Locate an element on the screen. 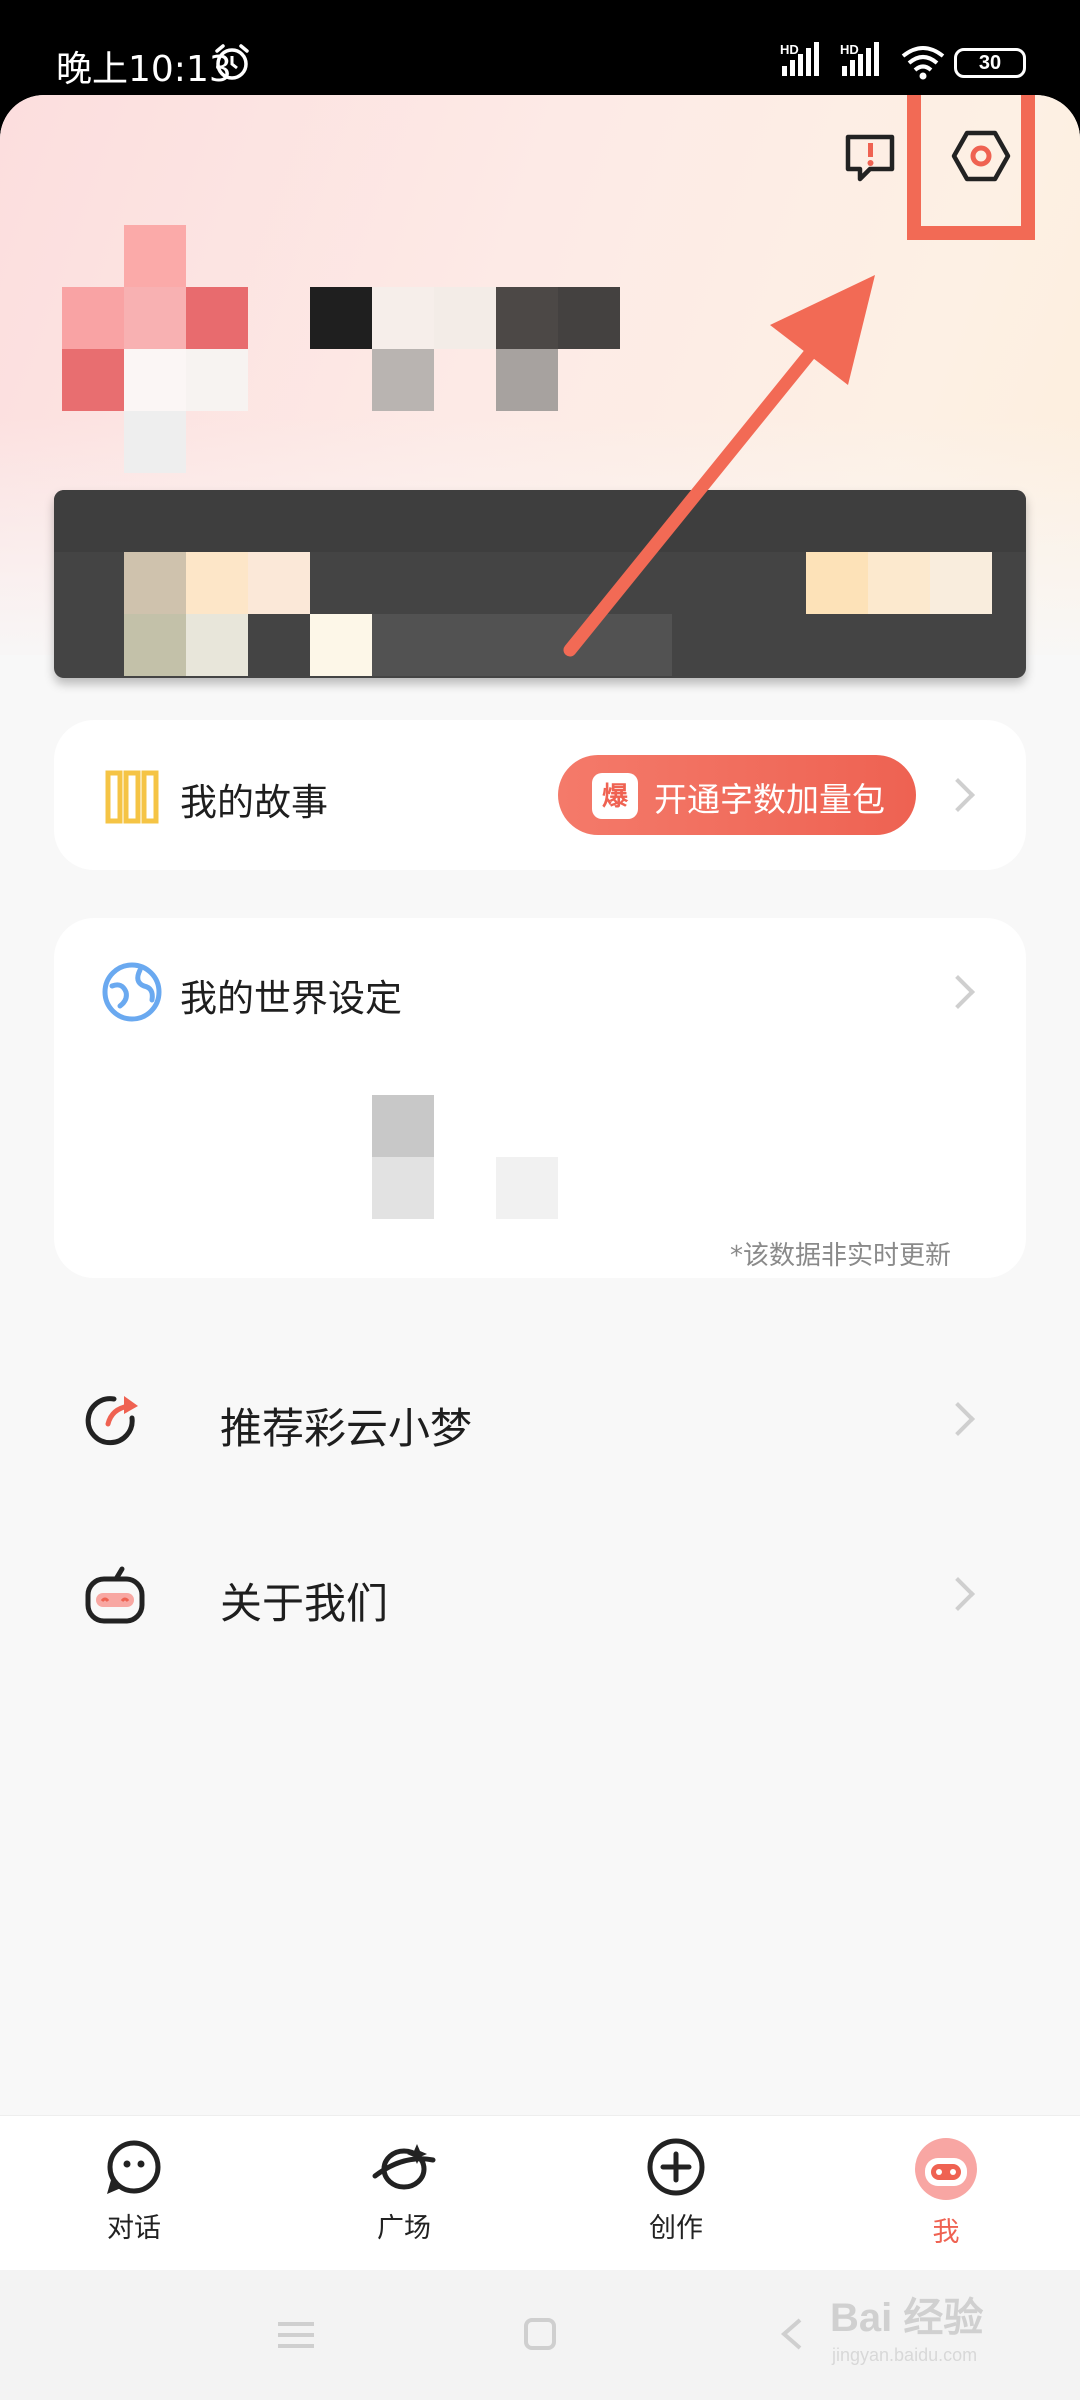  message-alert-icon is located at coordinates (870, 157).